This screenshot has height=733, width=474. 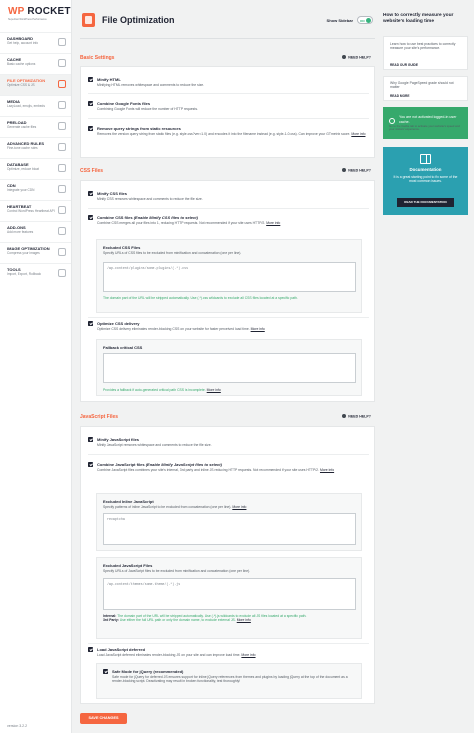 What do you see at coordinates (62, 42) in the screenshot?
I see `home-icon` at bounding box center [62, 42].